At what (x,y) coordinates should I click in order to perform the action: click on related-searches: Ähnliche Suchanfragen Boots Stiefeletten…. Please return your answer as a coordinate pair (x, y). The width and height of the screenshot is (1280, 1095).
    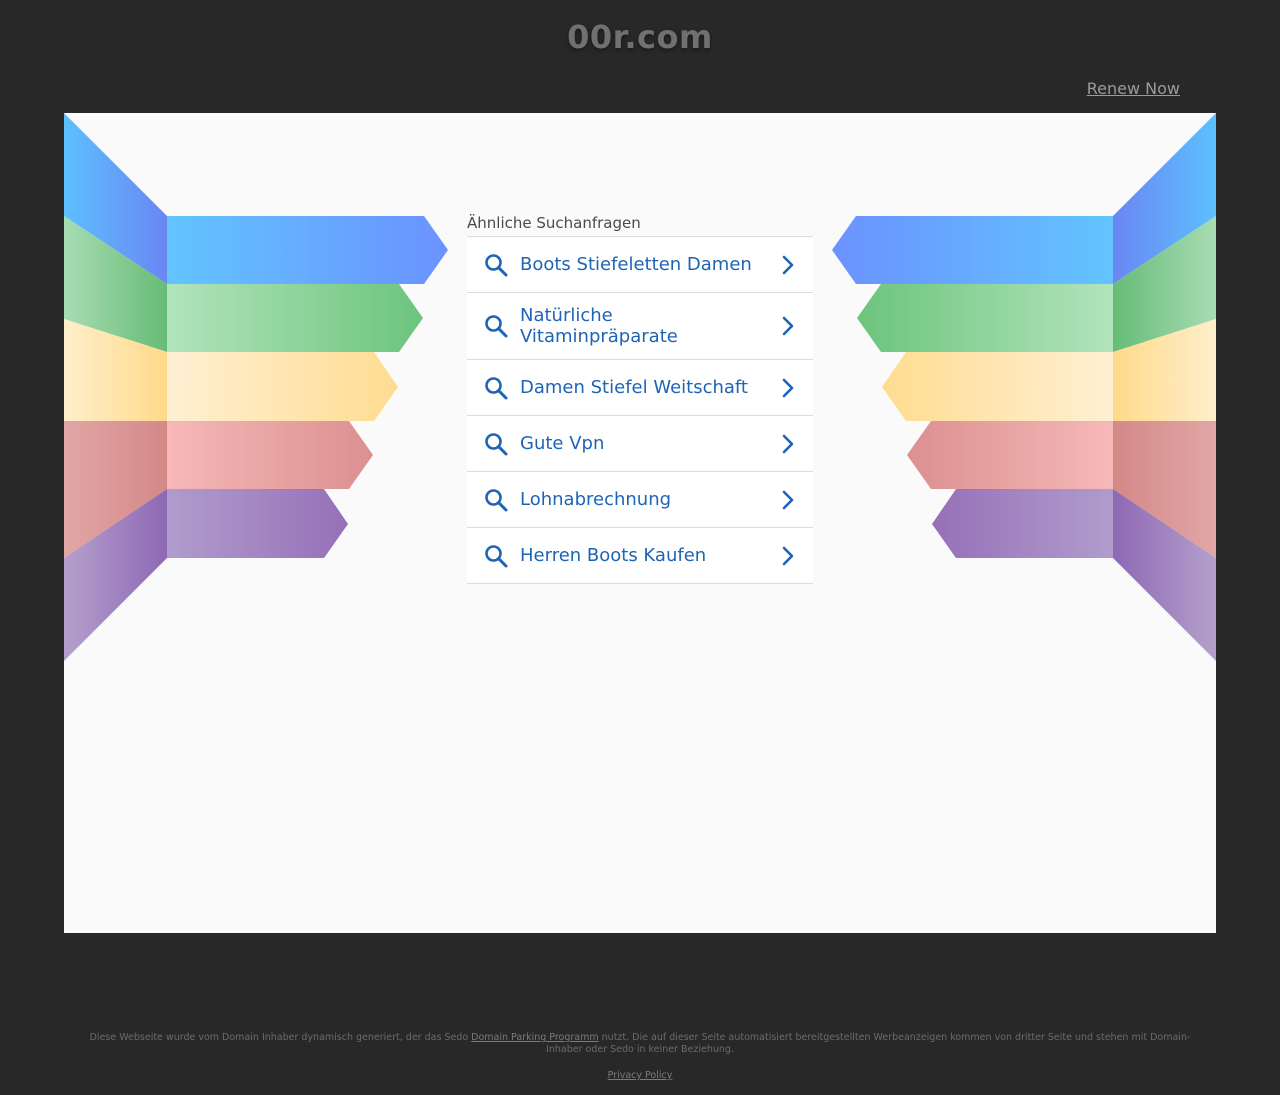
    Looking at the image, I should click on (640, 399).